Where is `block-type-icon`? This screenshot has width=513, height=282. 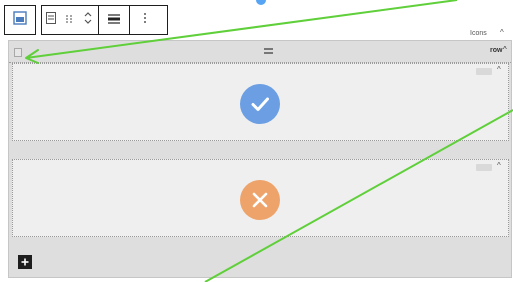
block-type-icon is located at coordinates (20, 20).